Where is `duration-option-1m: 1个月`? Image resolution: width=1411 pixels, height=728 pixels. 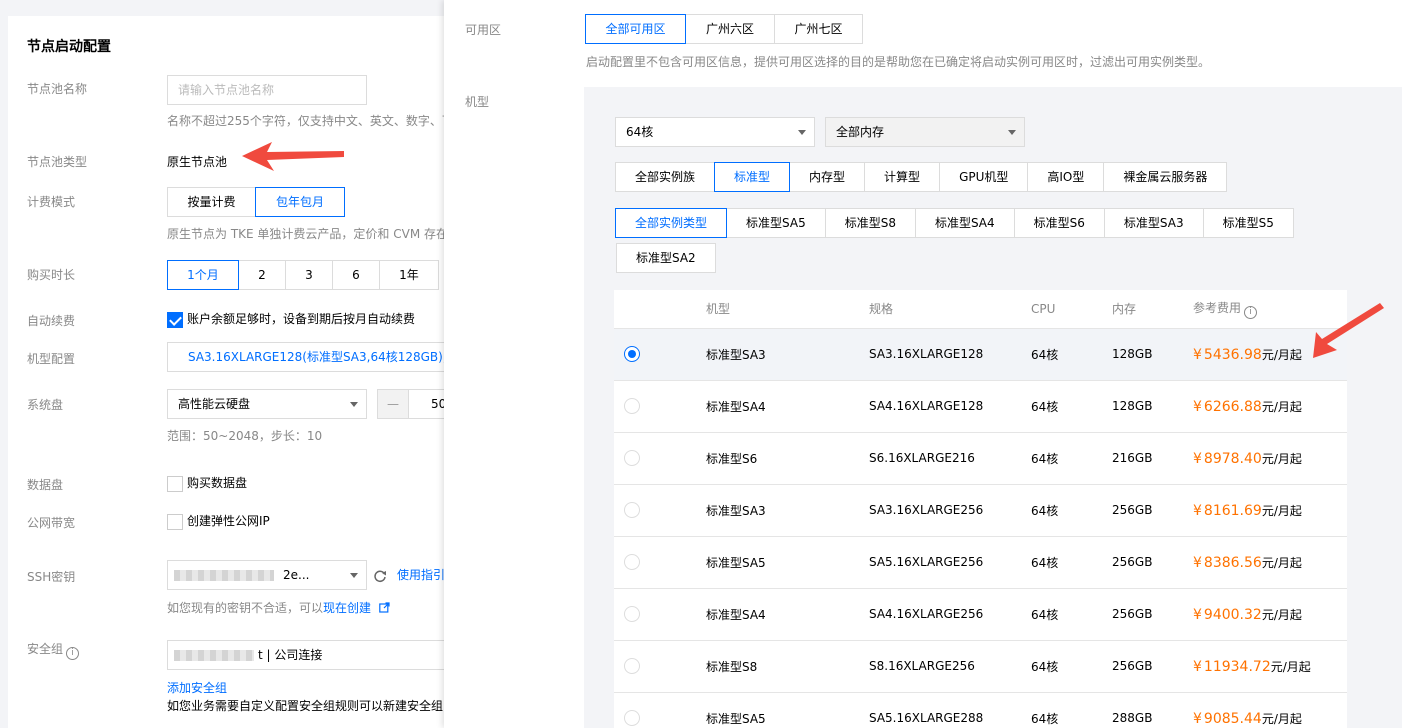 duration-option-1m: 1个月 is located at coordinates (203, 275).